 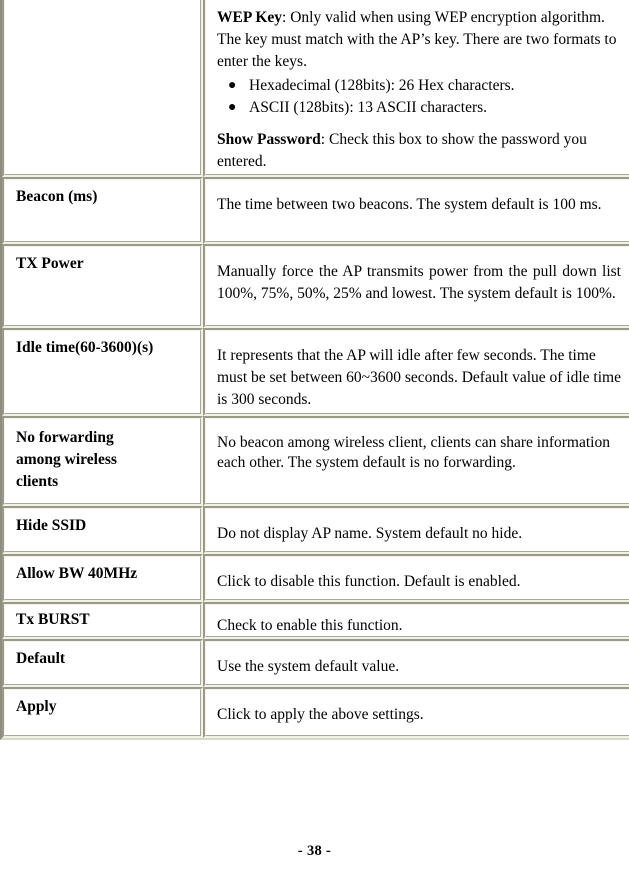 I want to click on row-label: Beacon (ms), so click(x=57, y=196).